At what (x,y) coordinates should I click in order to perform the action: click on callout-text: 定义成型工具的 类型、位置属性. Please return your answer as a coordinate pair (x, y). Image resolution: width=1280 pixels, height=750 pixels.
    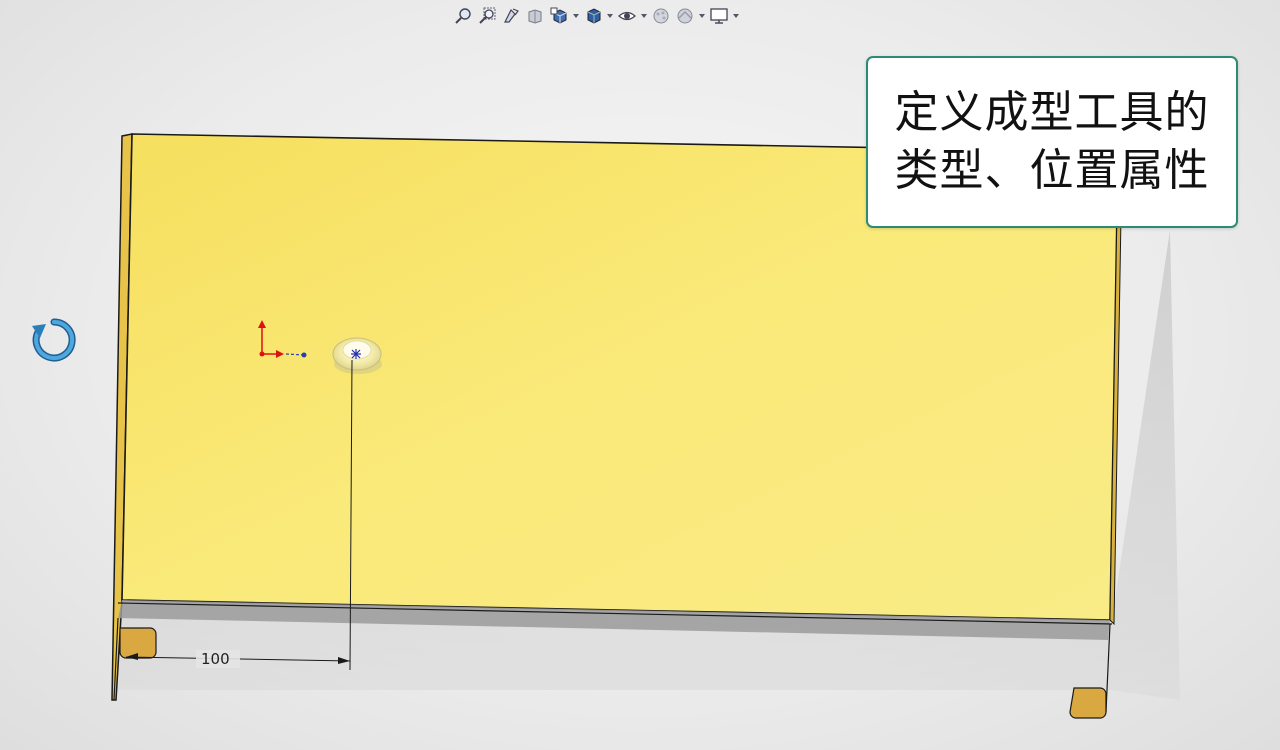
    Looking at the image, I should click on (1052, 142).